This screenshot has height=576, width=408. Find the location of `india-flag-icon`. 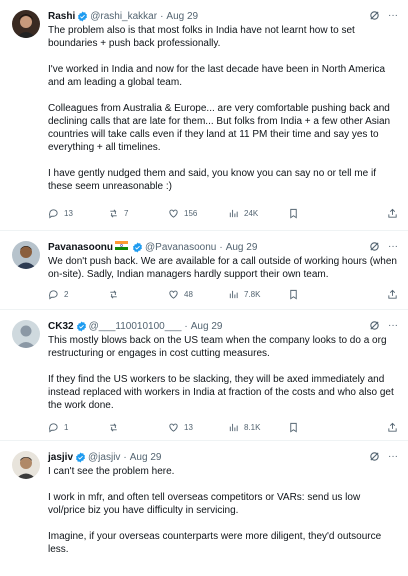

india-flag-icon is located at coordinates (122, 247).